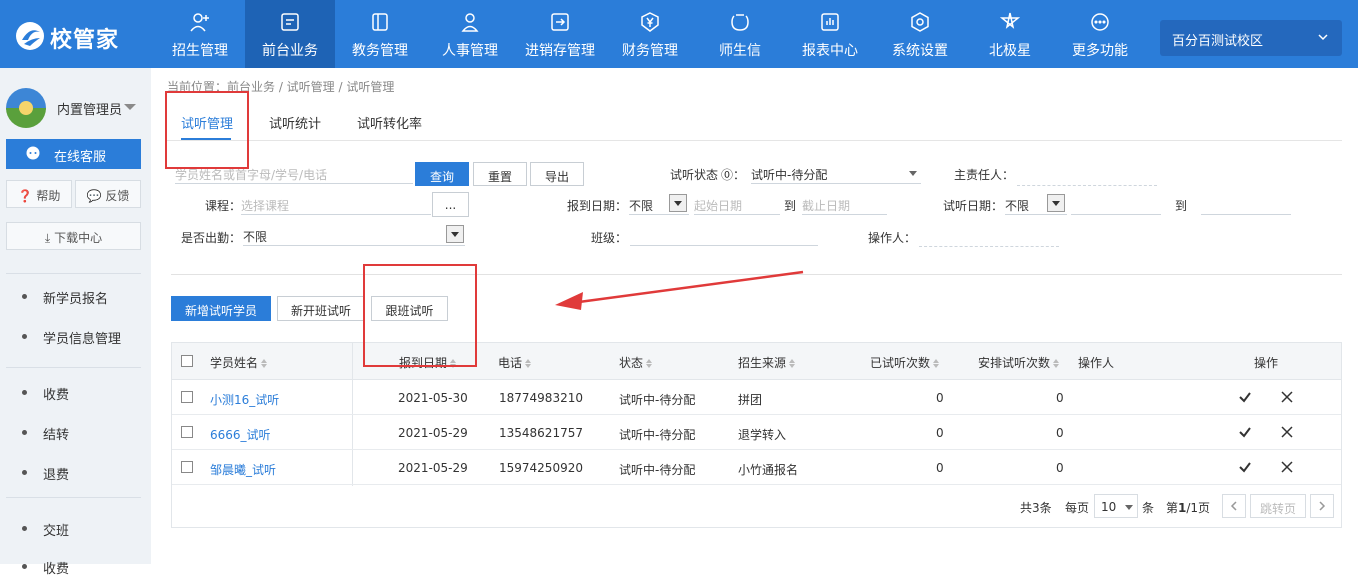 This screenshot has width=1358, height=577. What do you see at coordinates (1322, 506) in the screenshot?
I see `next-page-button` at bounding box center [1322, 506].